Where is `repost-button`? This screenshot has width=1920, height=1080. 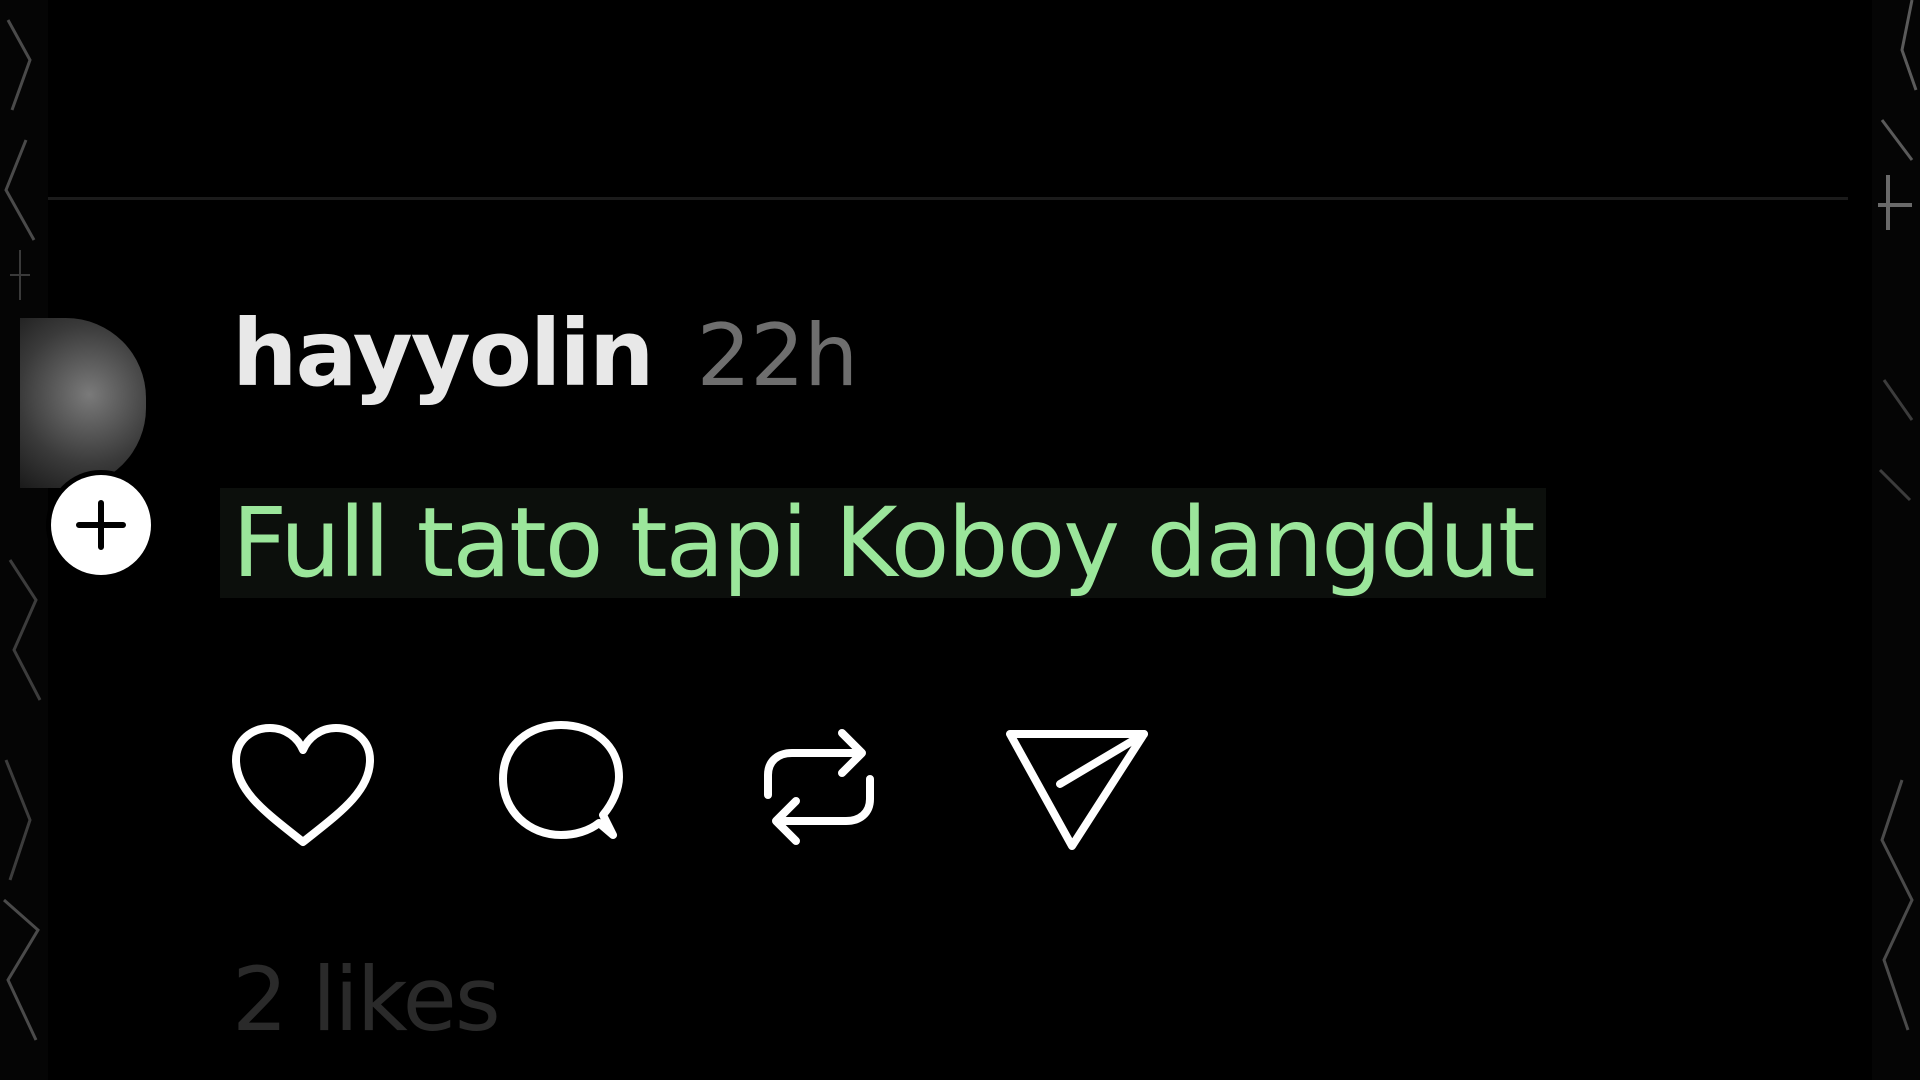
repost-button is located at coordinates (819, 787).